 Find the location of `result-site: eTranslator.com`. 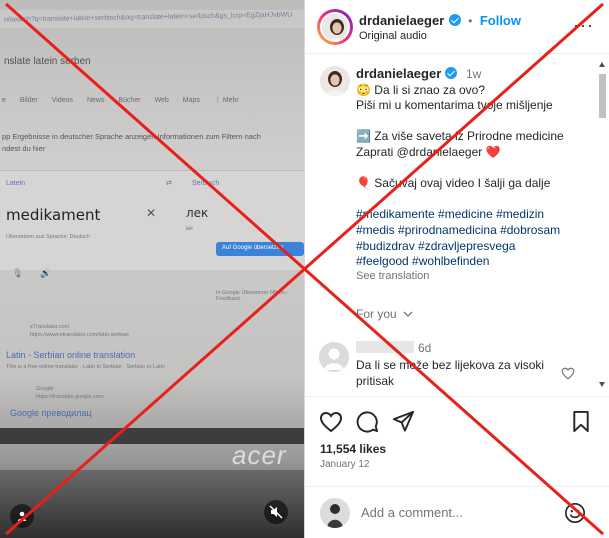

result-site: eTranslator.com is located at coordinates (50, 327).